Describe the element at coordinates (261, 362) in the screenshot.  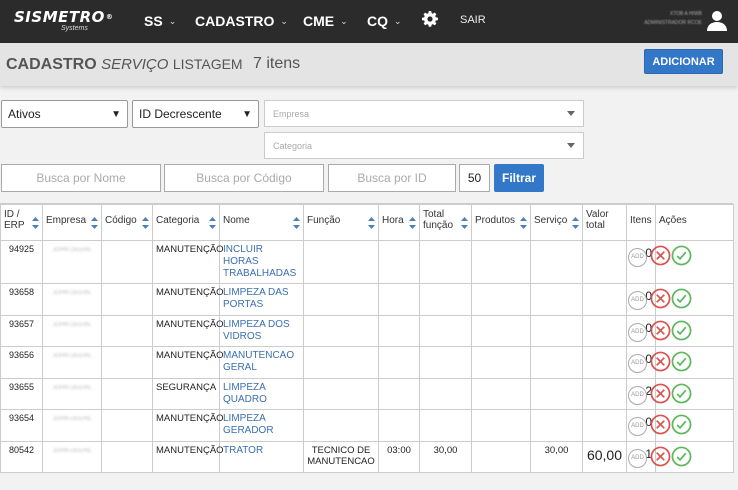
I see `cell-nome-link: MANUTENCAO GERAL` at that location.